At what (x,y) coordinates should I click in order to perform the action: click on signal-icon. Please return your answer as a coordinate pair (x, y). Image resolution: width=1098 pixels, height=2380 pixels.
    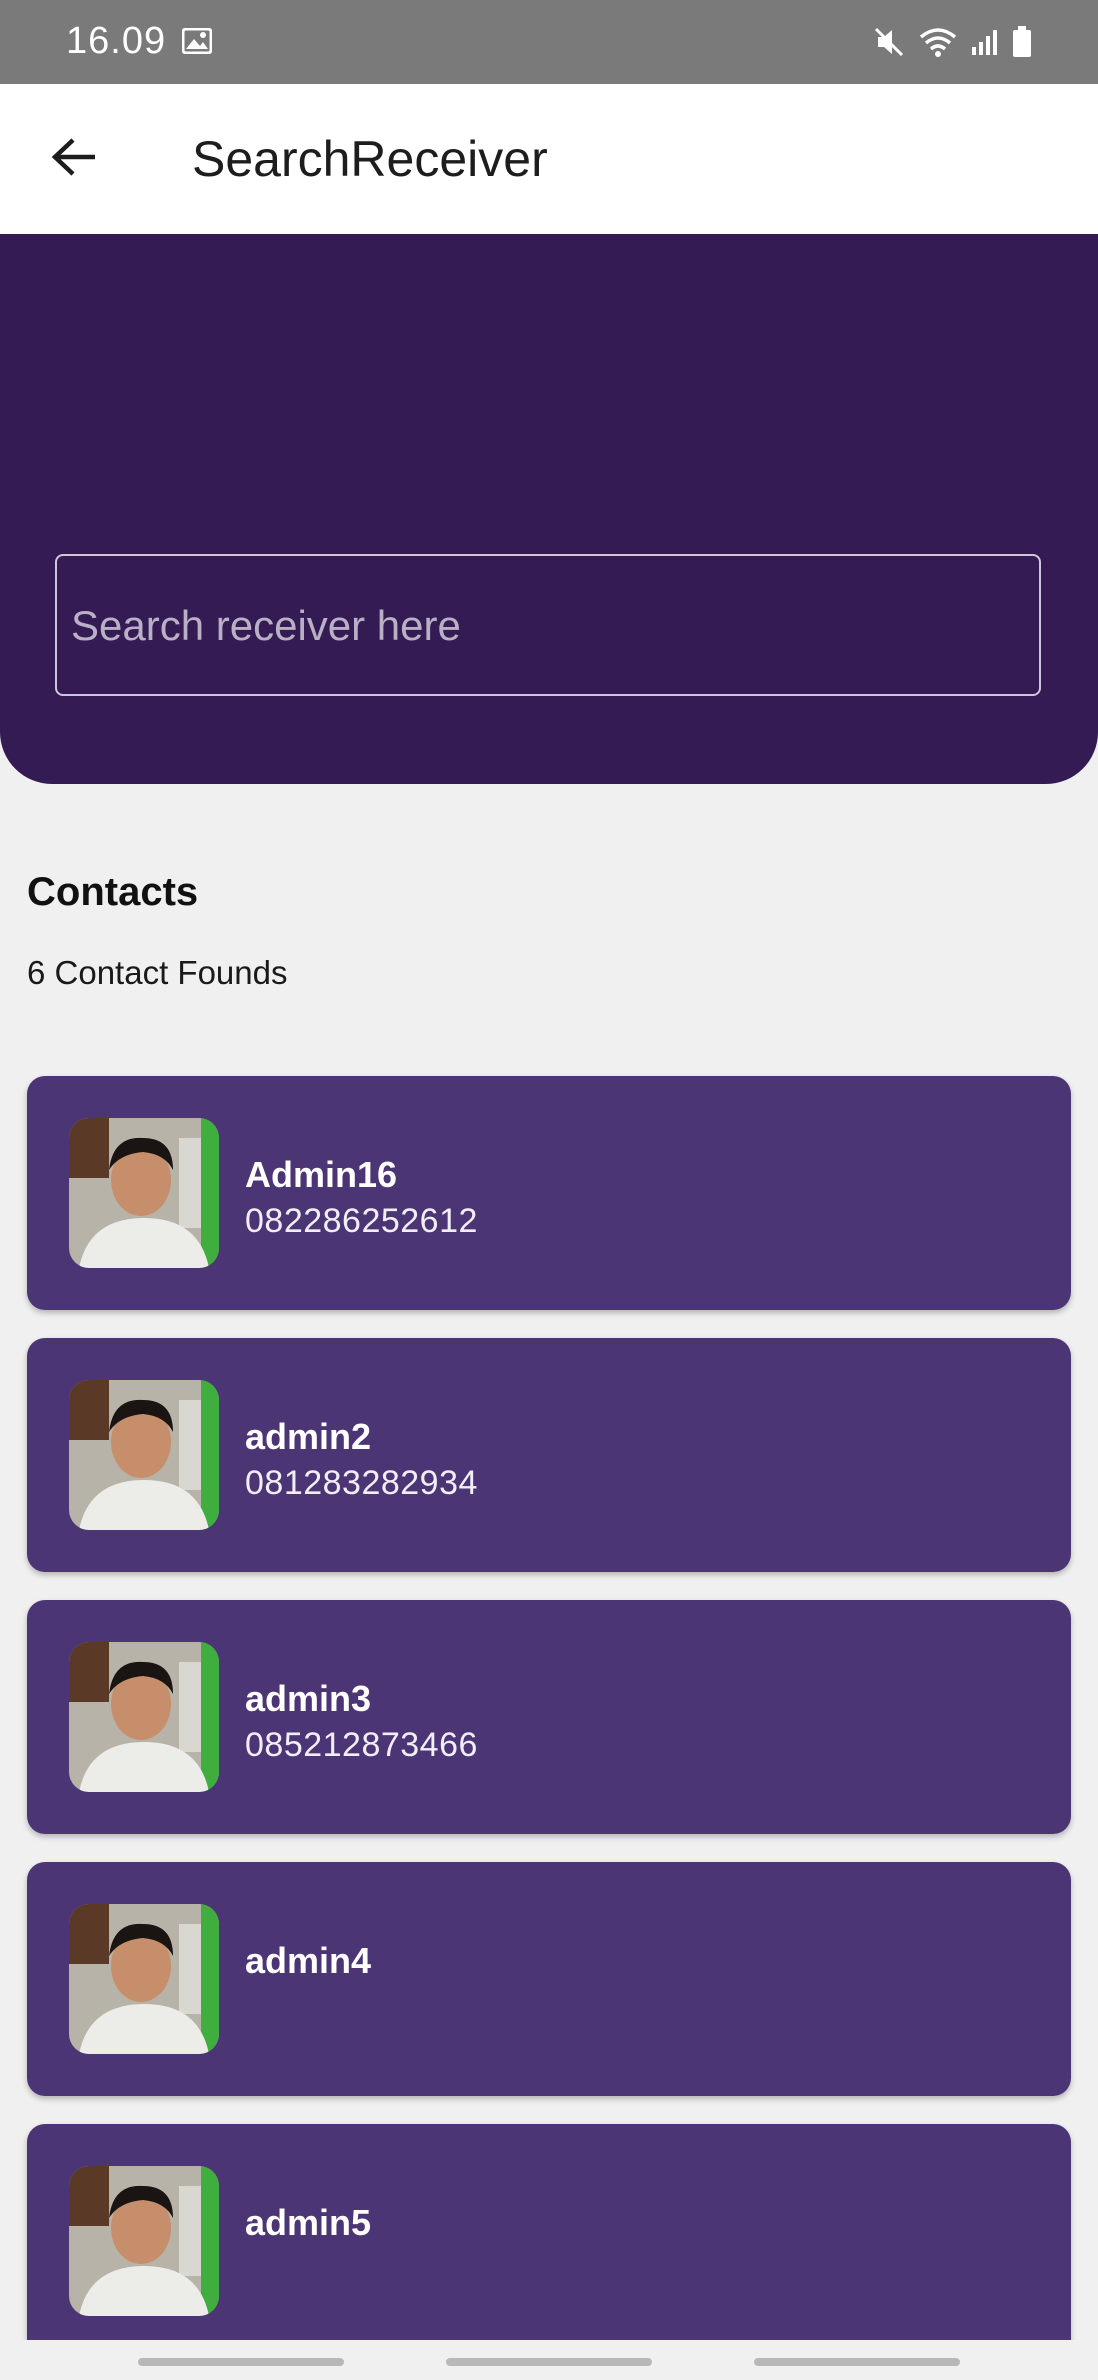
    Looking at the image, I should click on (985, 42).